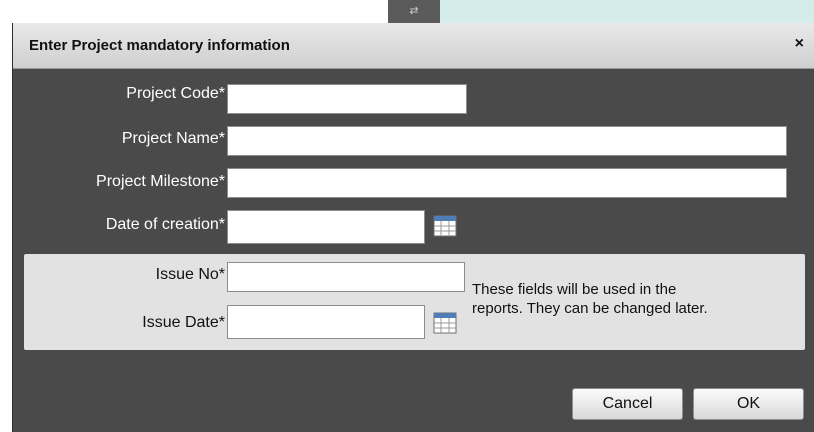  What do you see at coordinates (413, 46) in the screenshot?
I see `dialog-titlebar: Enter Project mandatory information ×` at bounding box center [413, 46].